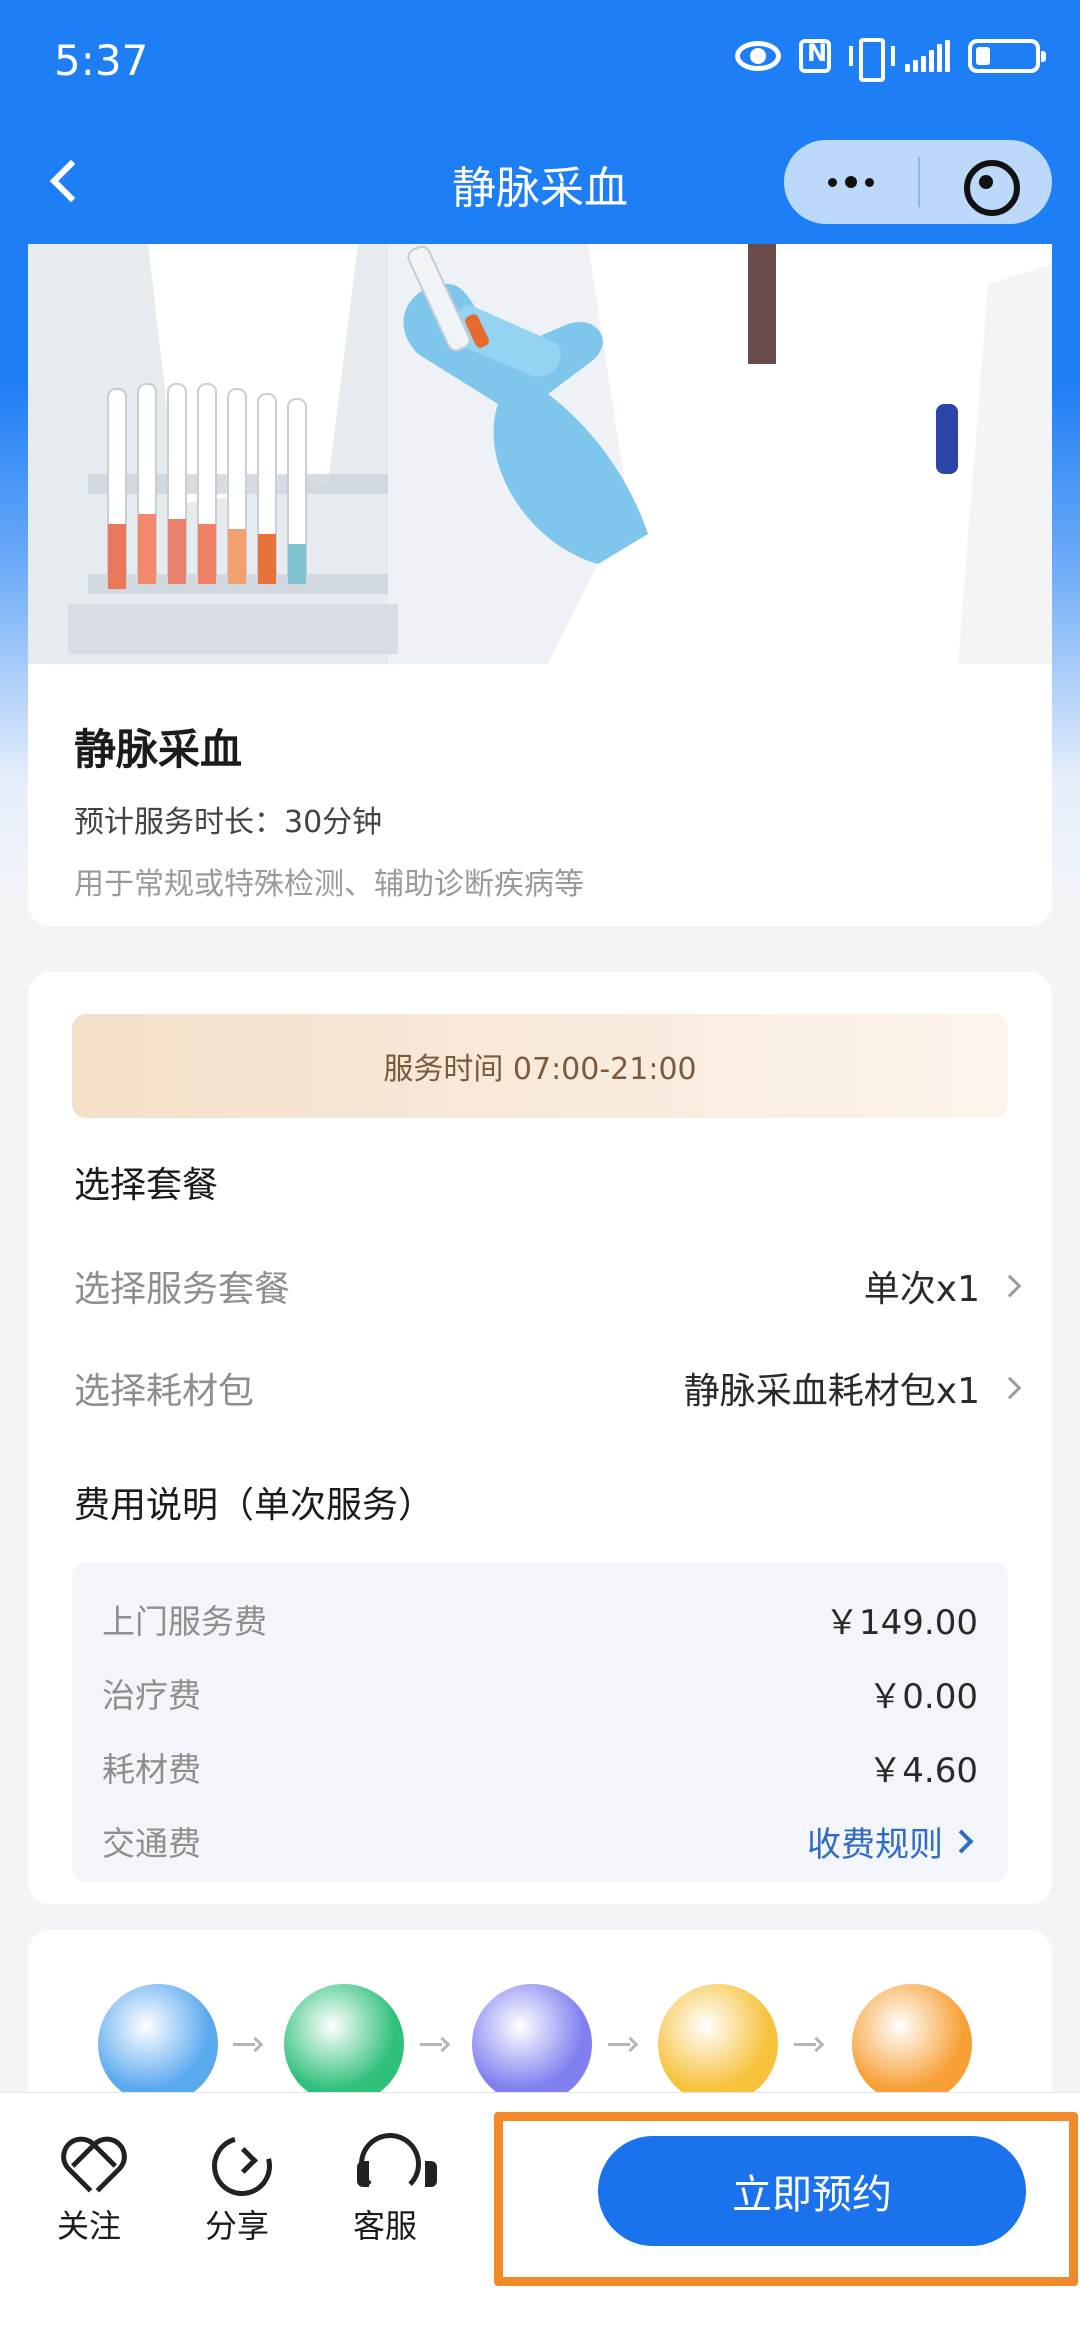  I want to click on customer-service-button: 客服, so click(385, 2188).